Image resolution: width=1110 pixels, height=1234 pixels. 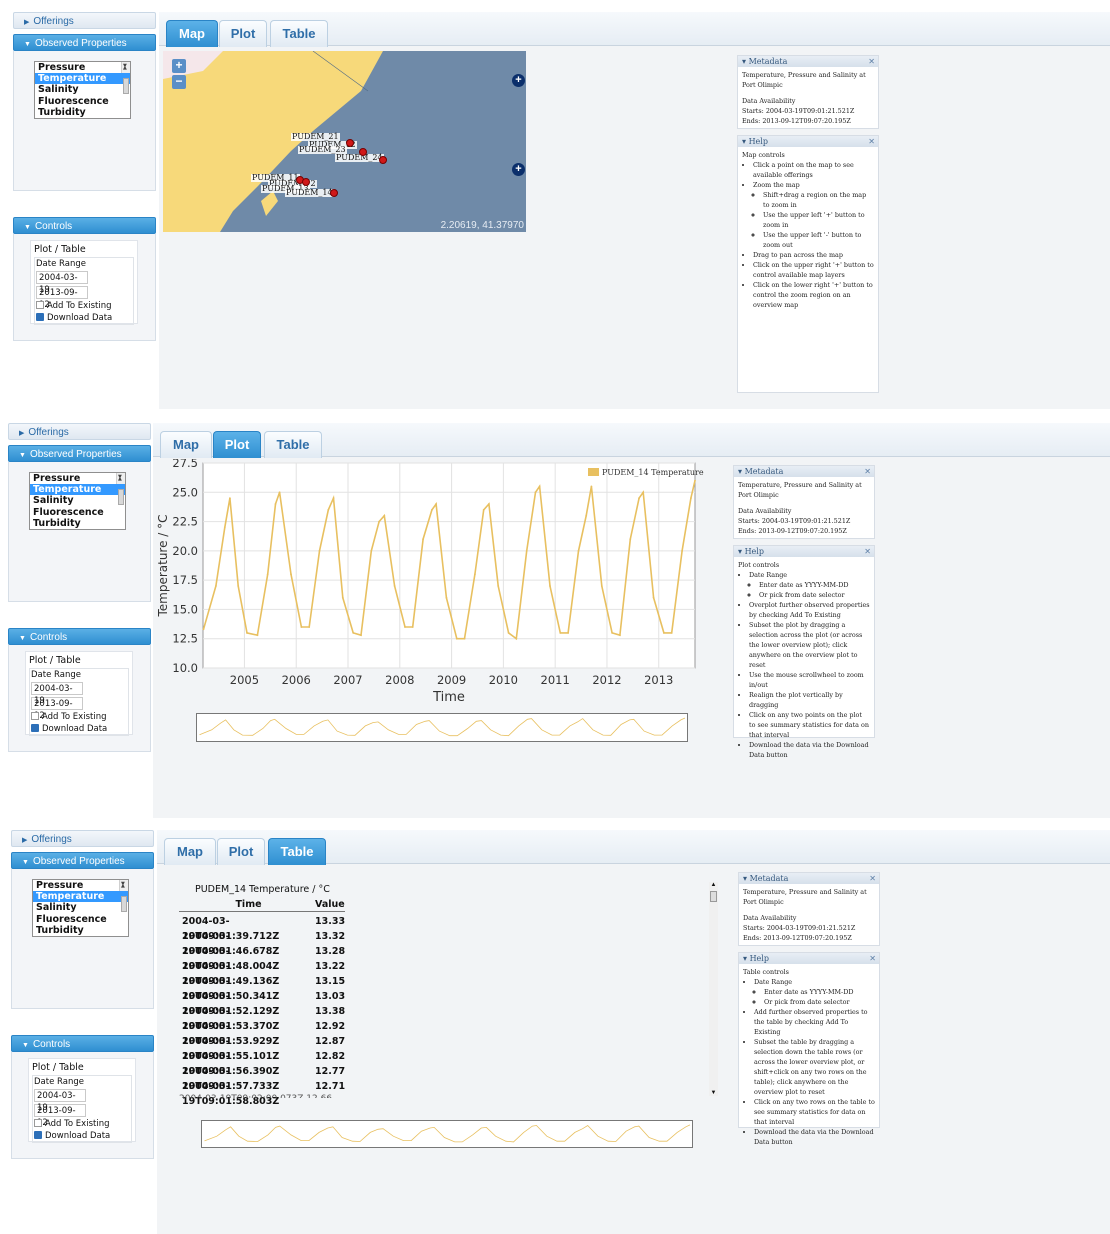 What do you see at coordinates (518, 80) in the screenshot?
I see `layer-switcher-plus-icon: +` at bounding box center [518, 80].